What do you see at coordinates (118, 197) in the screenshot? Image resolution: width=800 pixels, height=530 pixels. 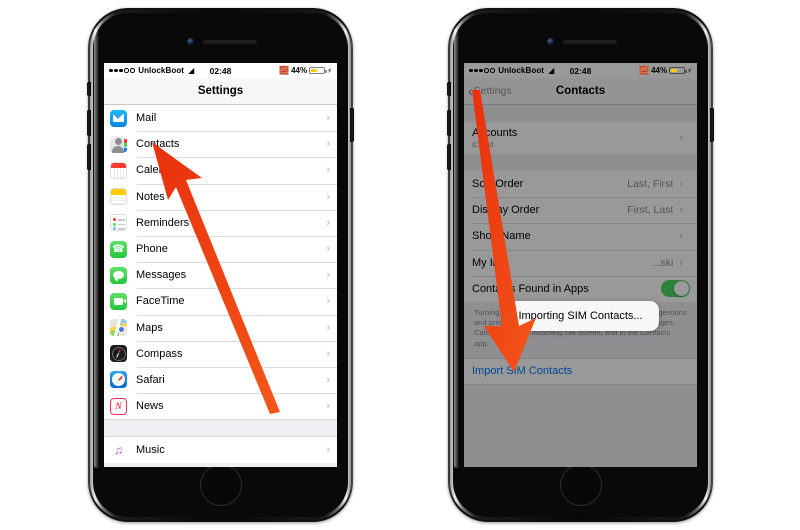 I see `notes-icon` at bounding box center [118, 197].